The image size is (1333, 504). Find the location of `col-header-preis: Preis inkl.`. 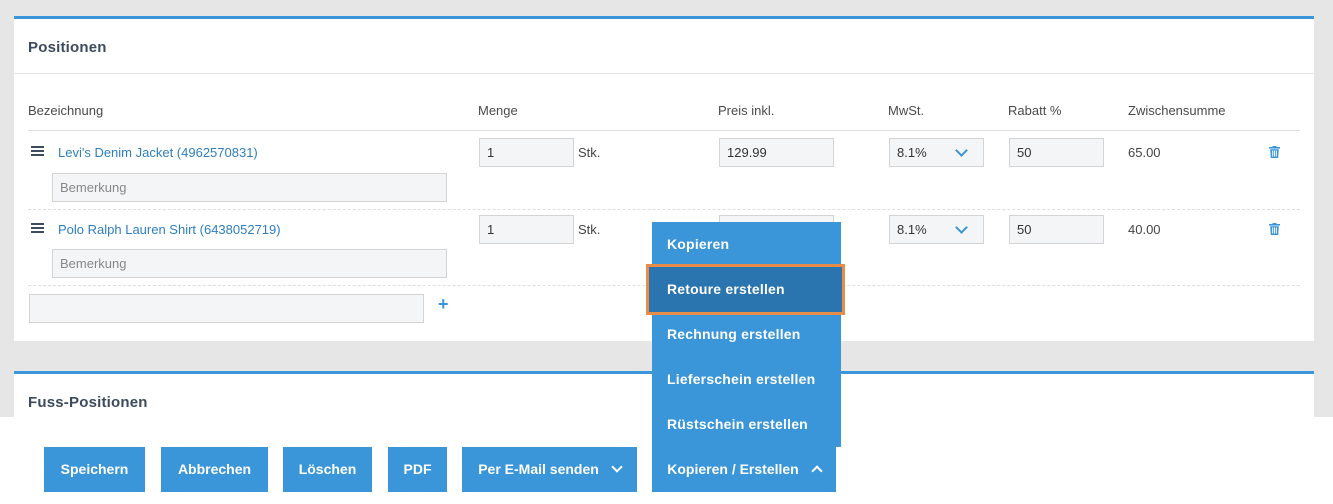

col-header-preis: Preis inkl. is located at coordinates (746, 110).